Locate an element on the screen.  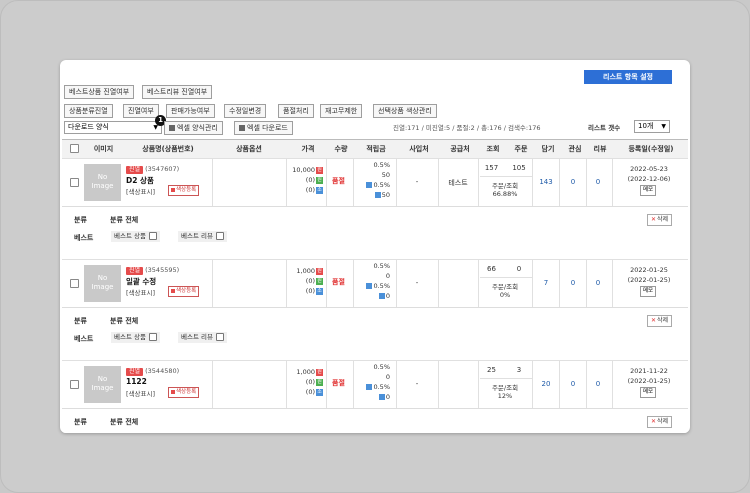
header-cart: 담기 is located at coordinates (548, 149).